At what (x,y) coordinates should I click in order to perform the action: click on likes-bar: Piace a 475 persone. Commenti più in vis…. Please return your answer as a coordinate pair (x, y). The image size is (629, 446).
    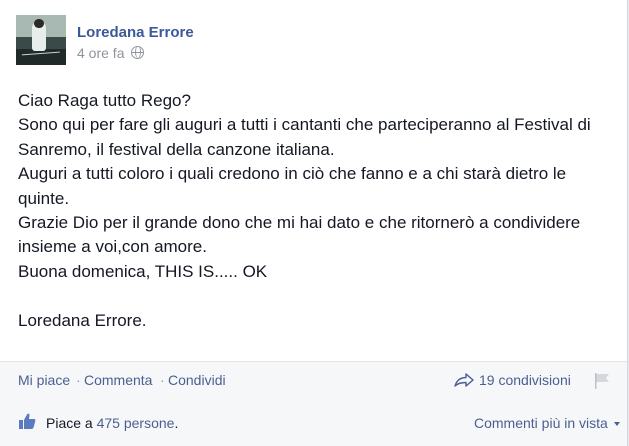
    Looking at the image, I should click on (313, 422).